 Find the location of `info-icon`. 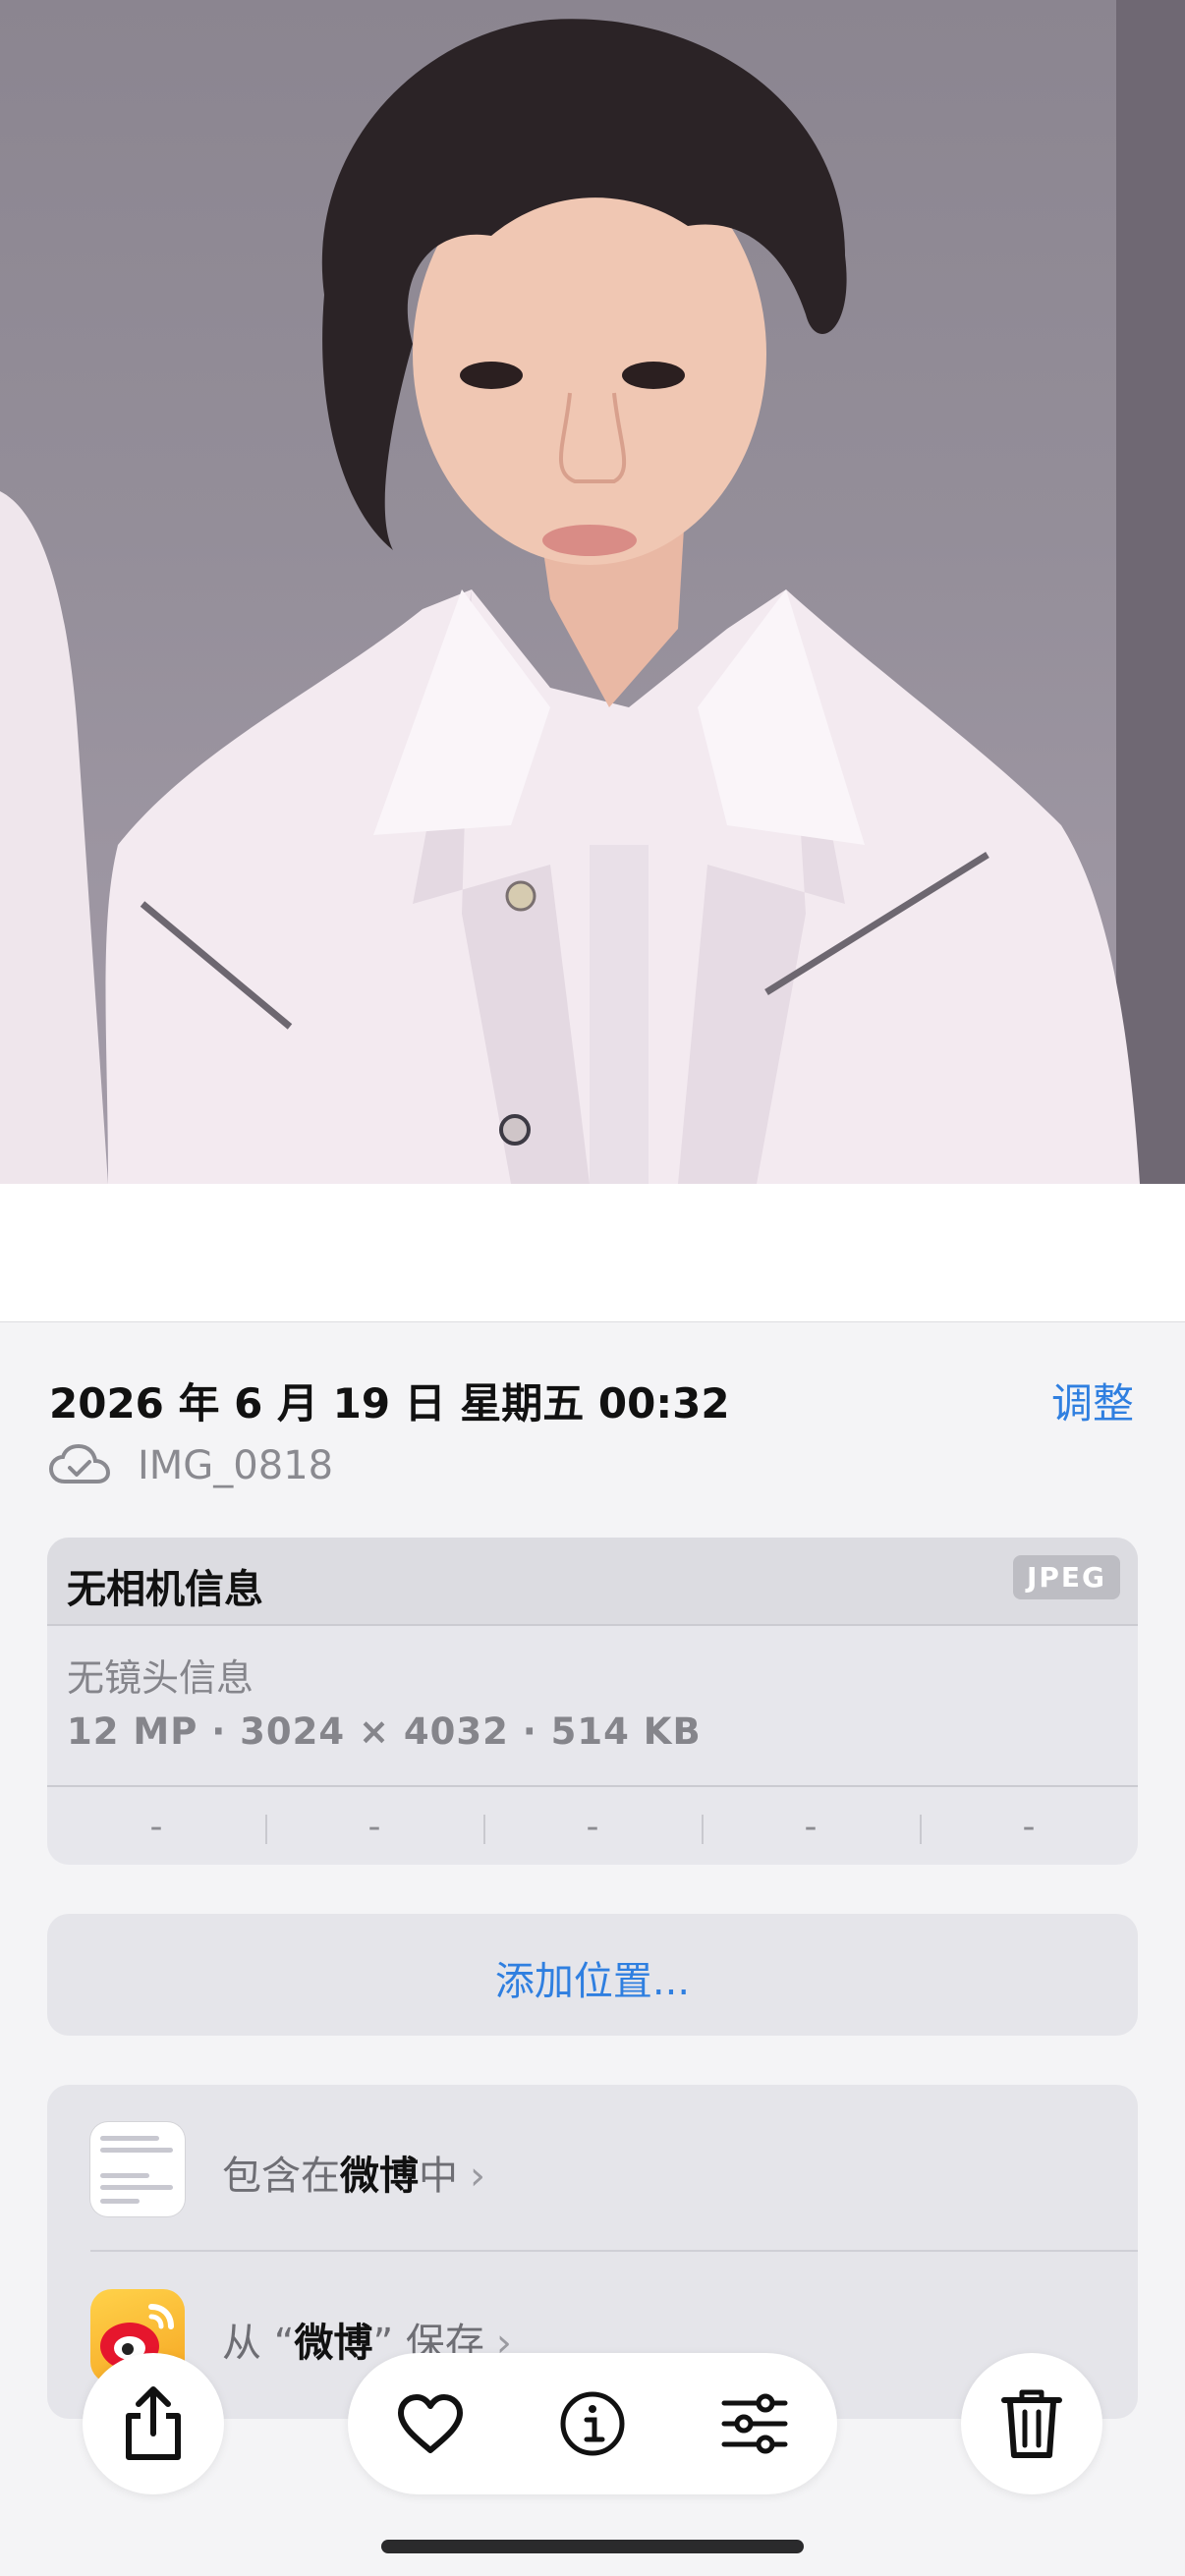

info-icon is located at coordinates (592, 2423).